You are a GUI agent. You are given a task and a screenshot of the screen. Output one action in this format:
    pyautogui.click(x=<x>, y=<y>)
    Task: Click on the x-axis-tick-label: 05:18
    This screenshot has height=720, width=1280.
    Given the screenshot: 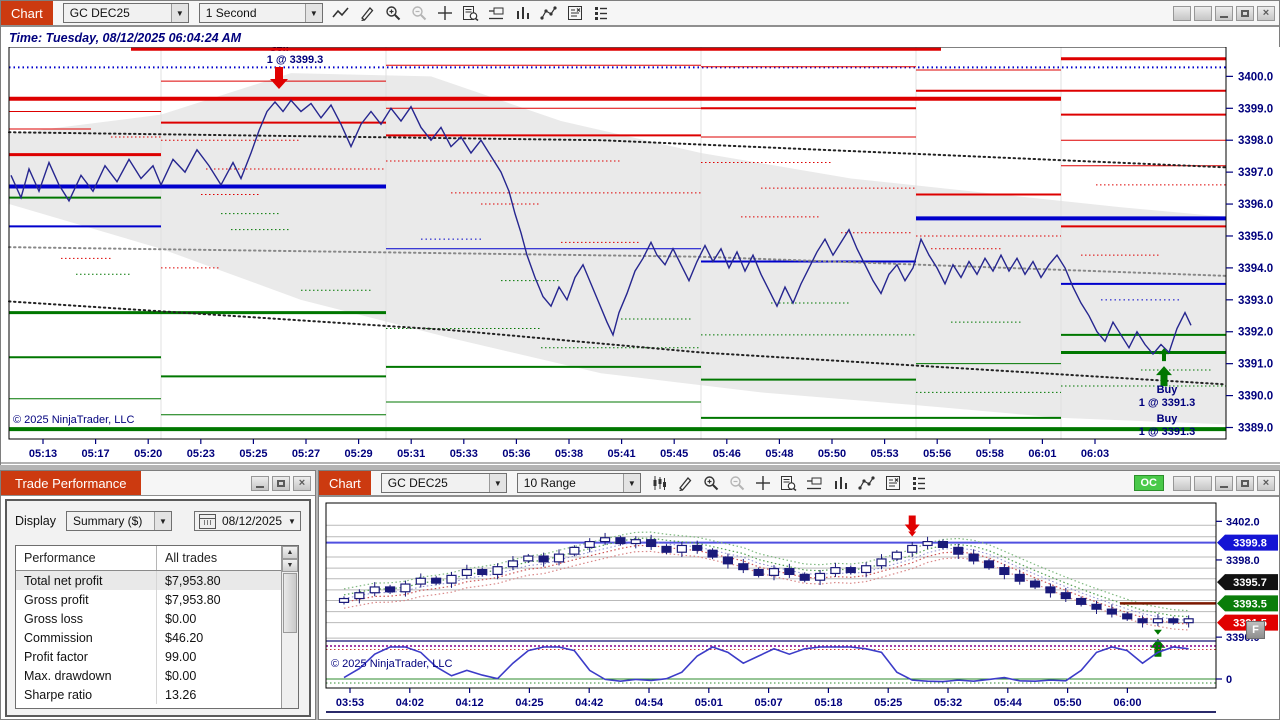 What is the action you would take?
    pyautogui.click(x=828, y=703)
    